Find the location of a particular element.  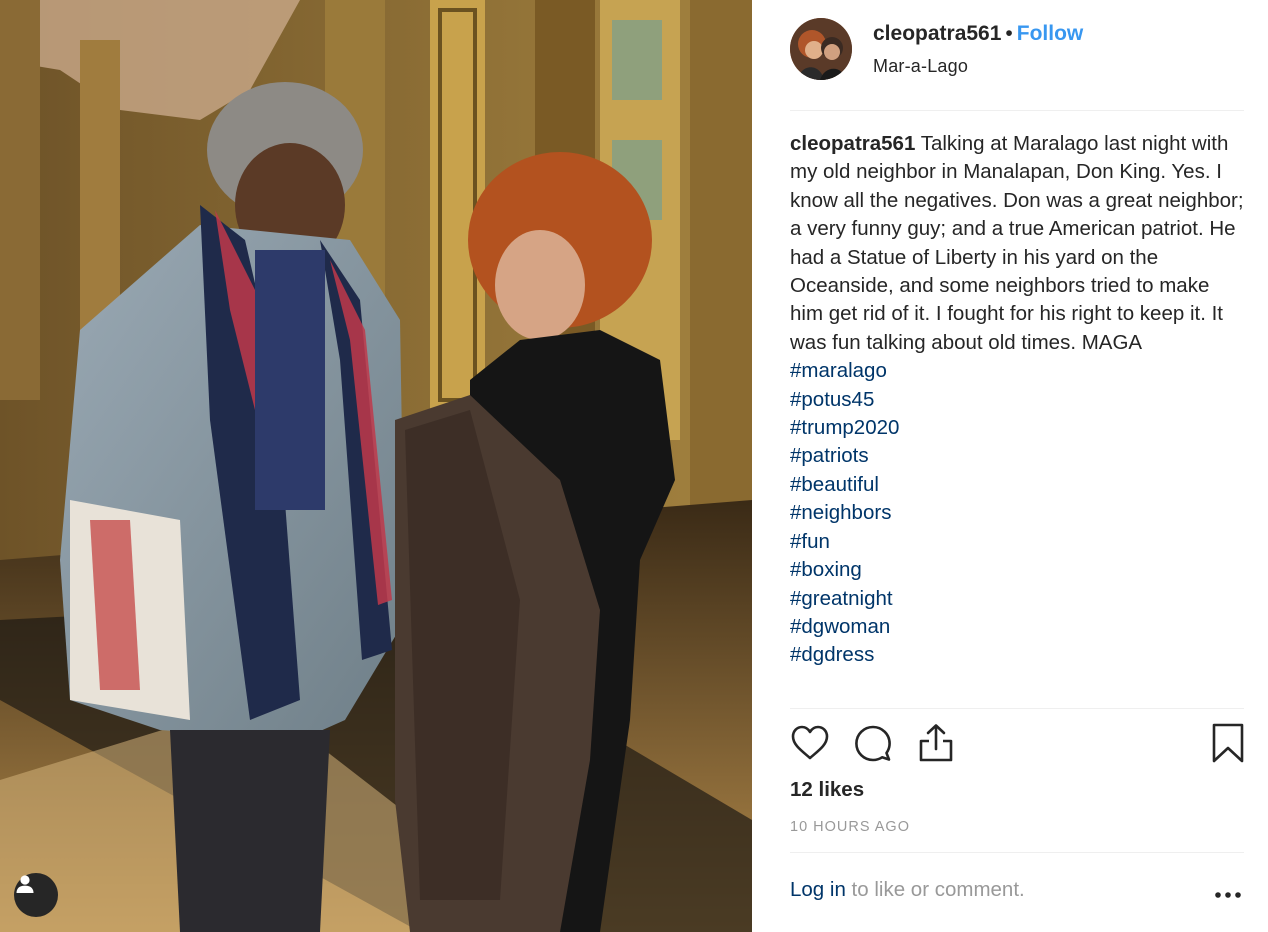

likes-count: 12 likes is located at coordinates (827, 790).